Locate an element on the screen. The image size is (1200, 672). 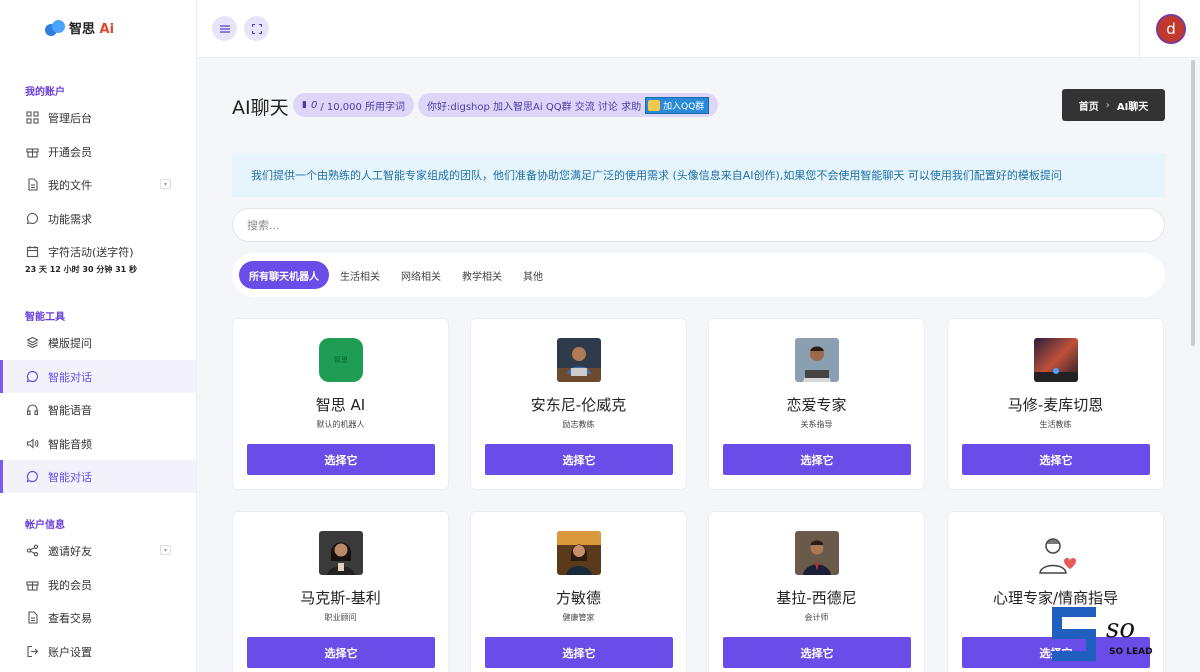
file-icon is located at coordinates (32, 185).